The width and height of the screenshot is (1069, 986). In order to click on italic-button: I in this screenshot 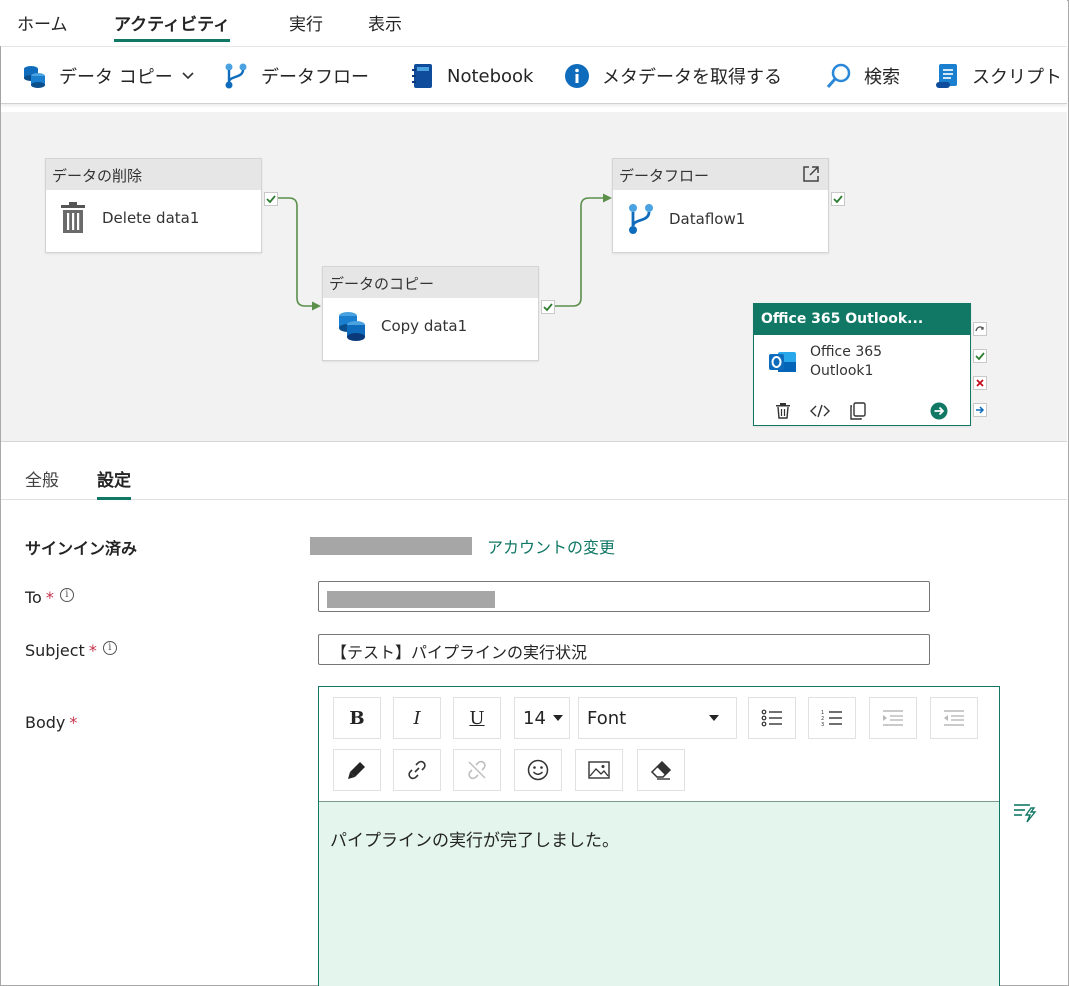, I will do `click(417, 718)`.